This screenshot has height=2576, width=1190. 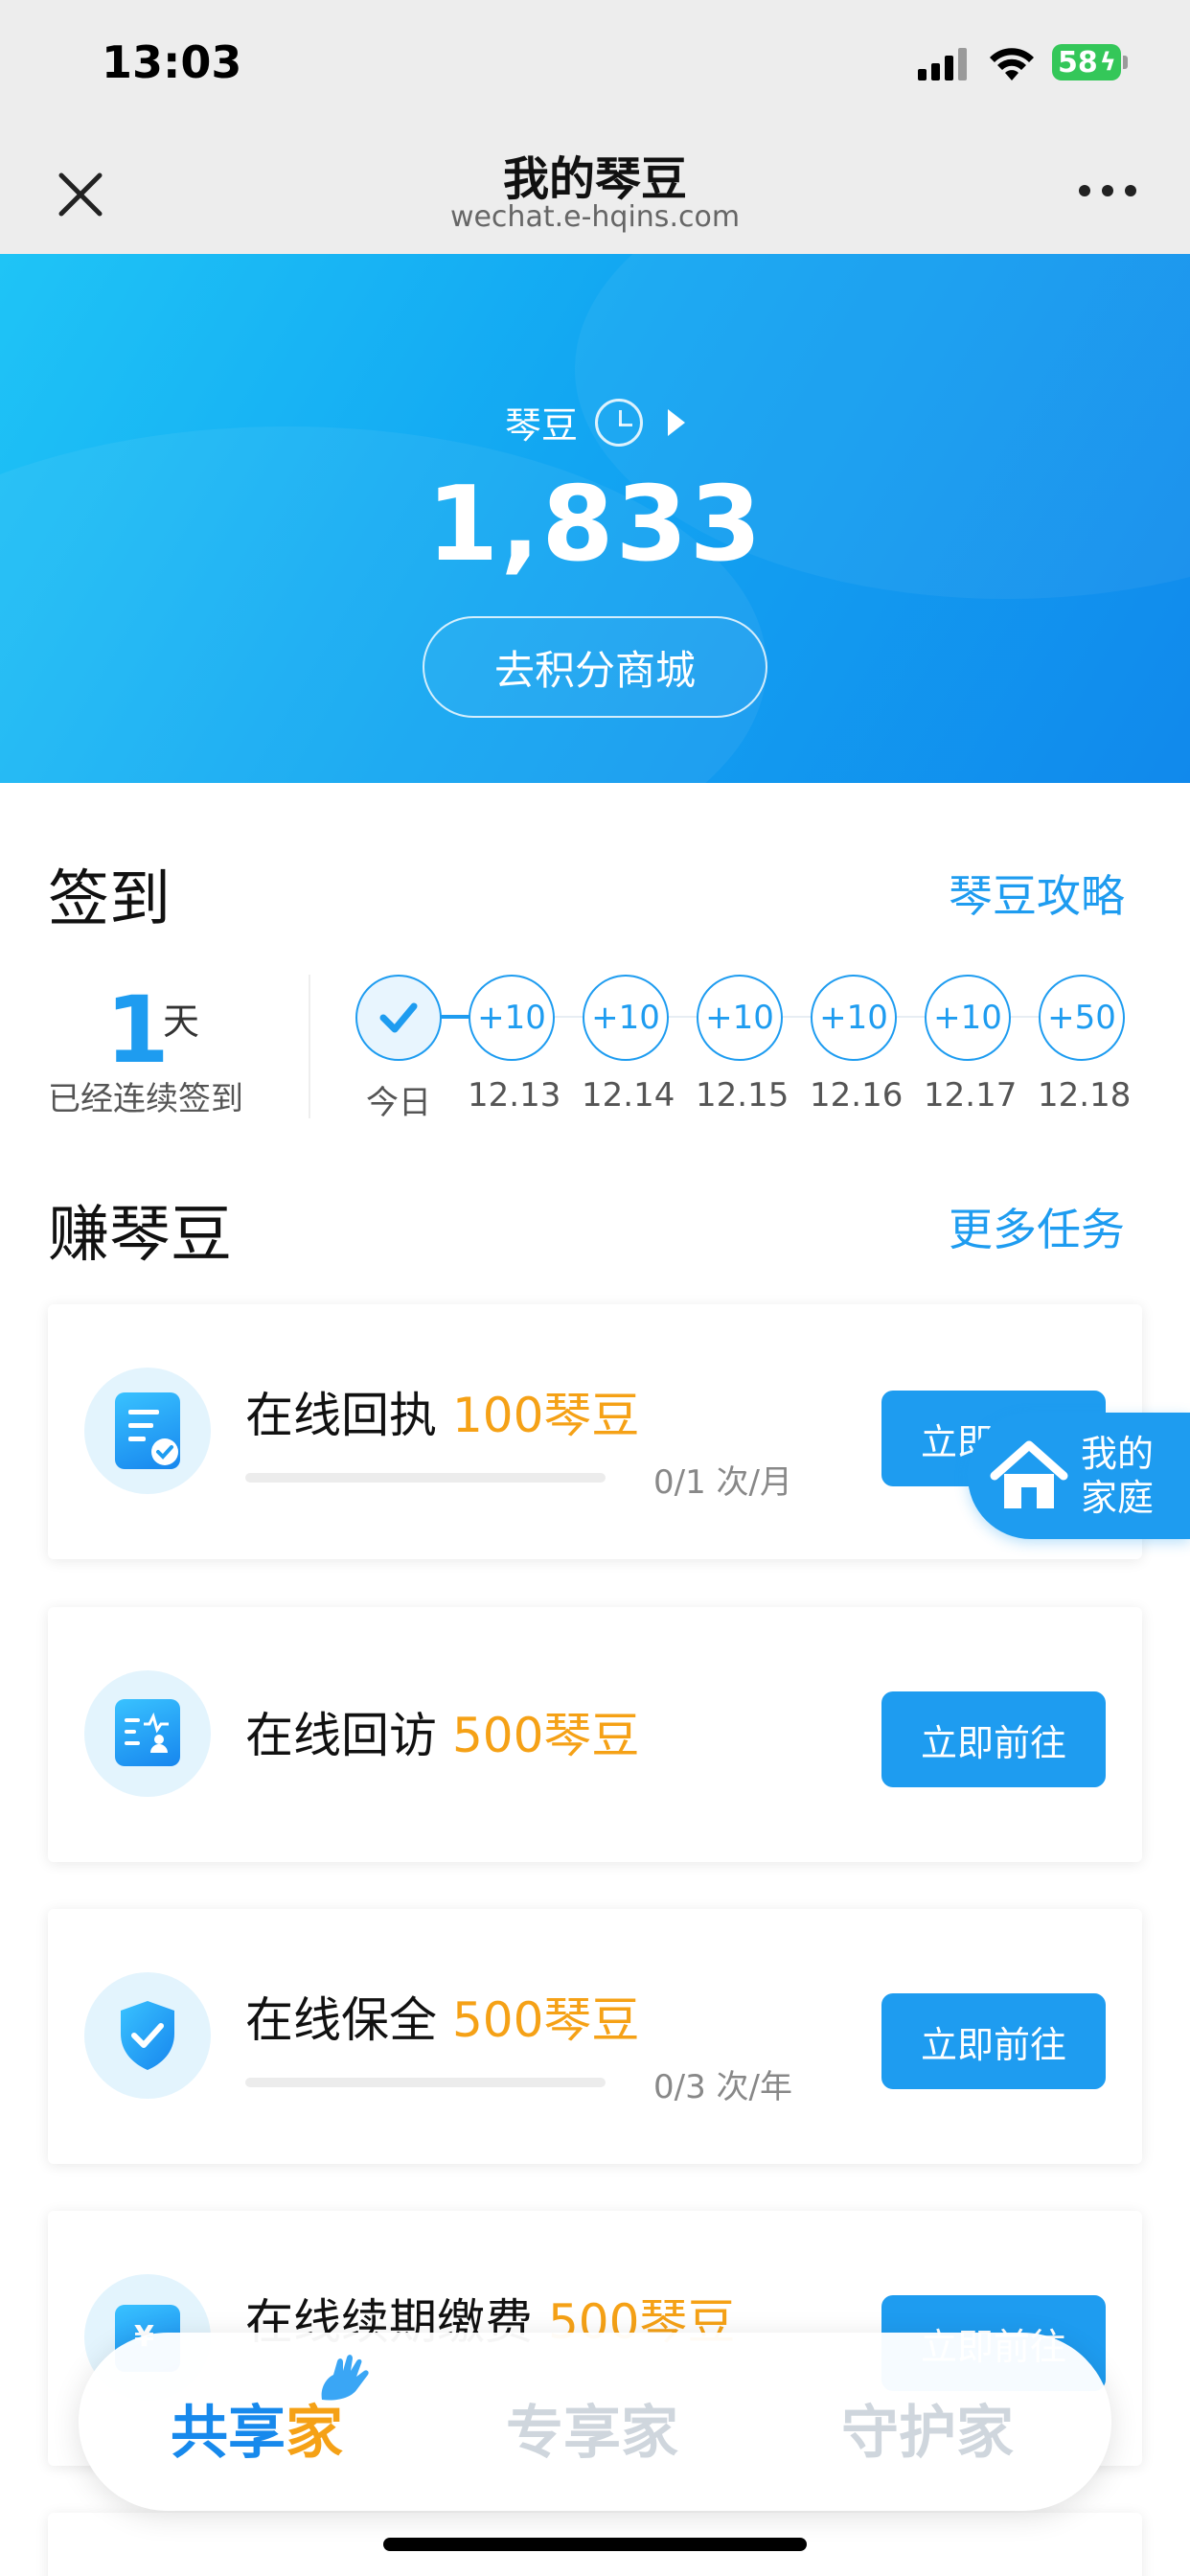 I want to click on shield-check-icon, so click(x=148, y=2035).